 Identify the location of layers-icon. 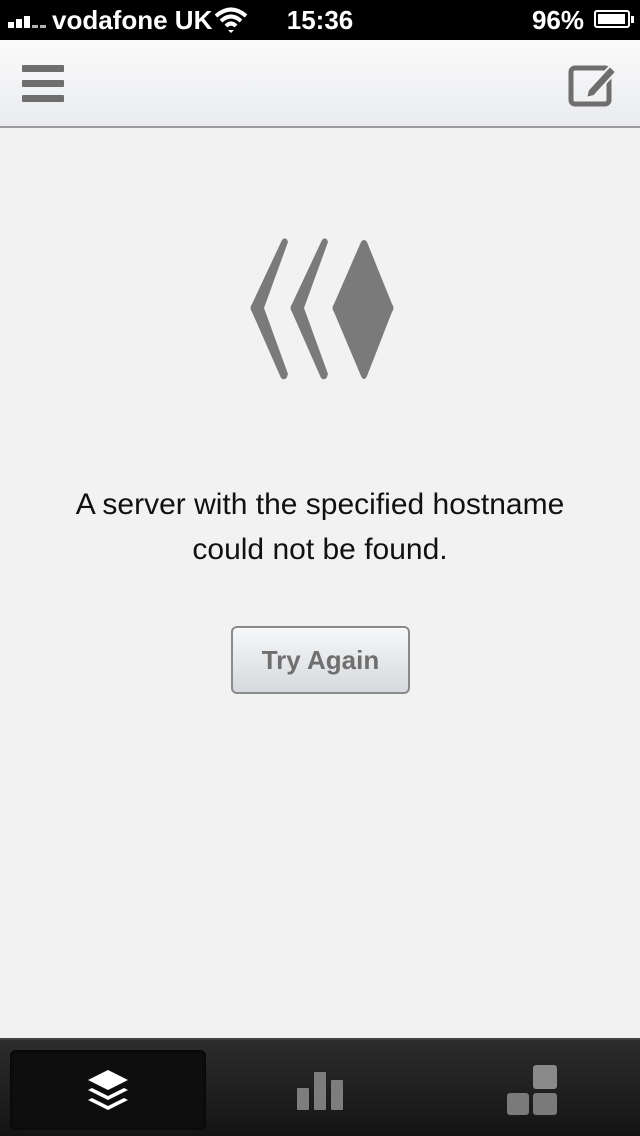
(108, 1090).